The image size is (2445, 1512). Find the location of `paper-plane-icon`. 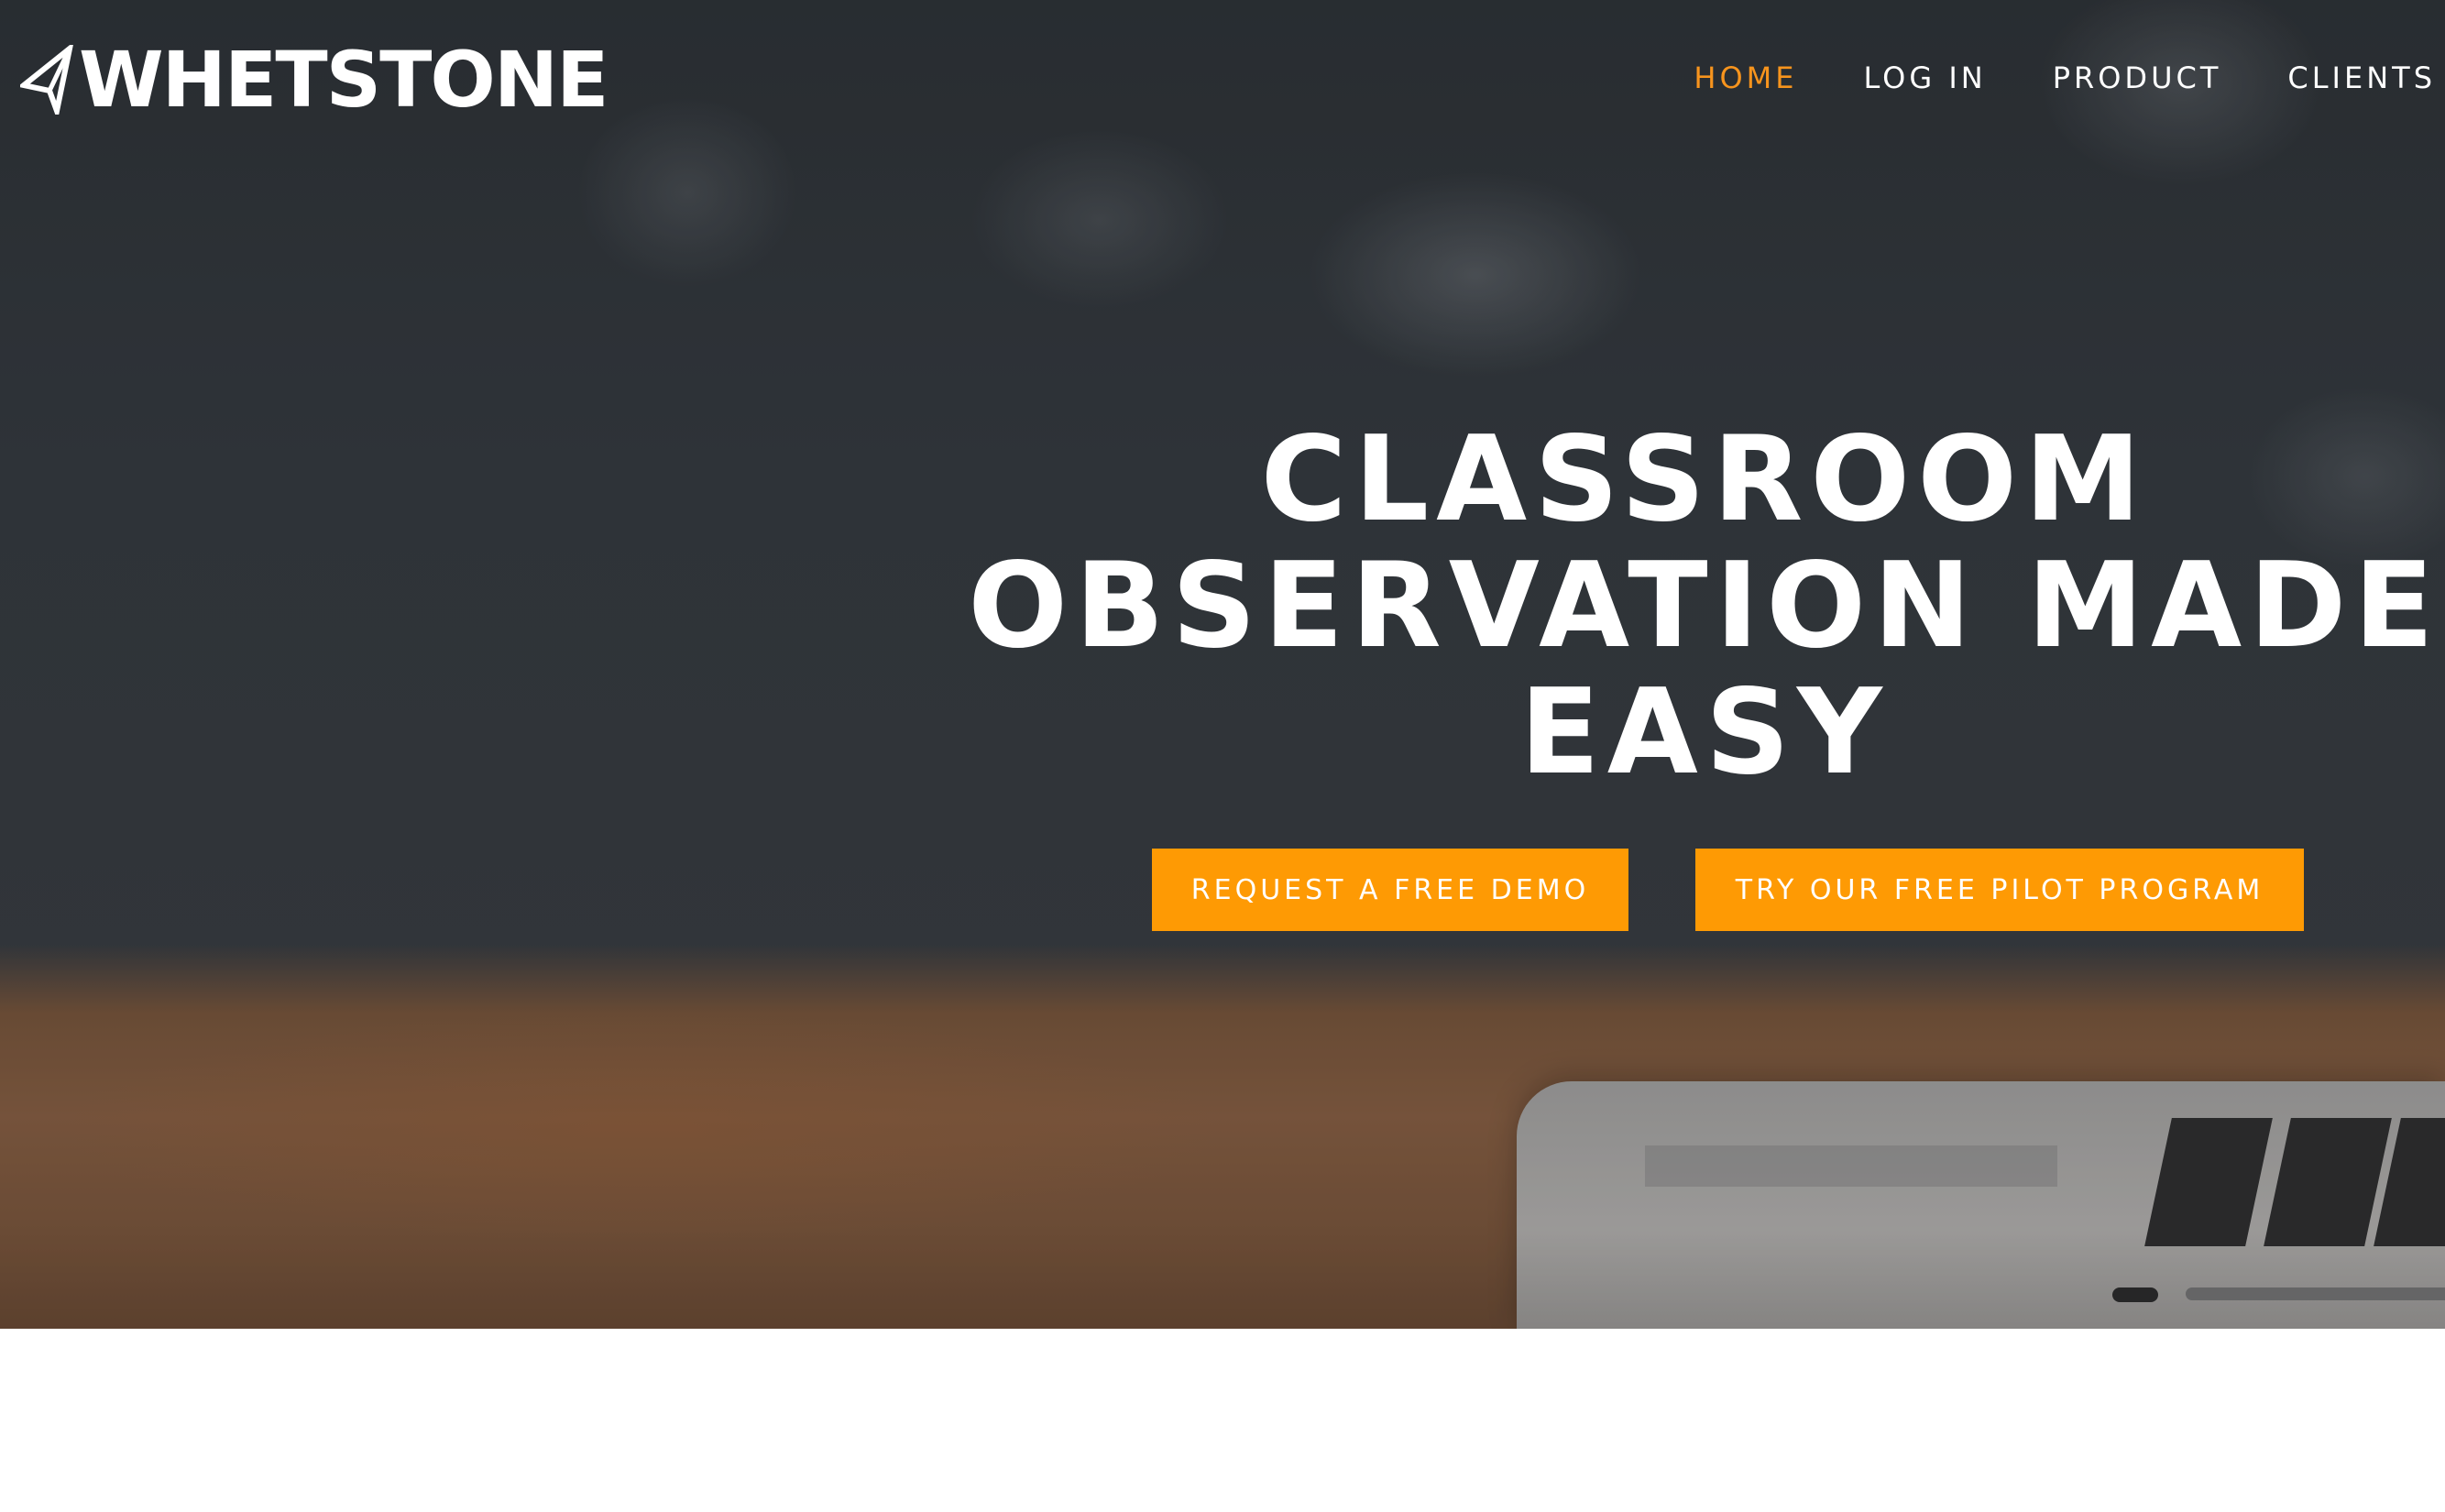

paper-plane-icon is located at coordinates (46, 80).